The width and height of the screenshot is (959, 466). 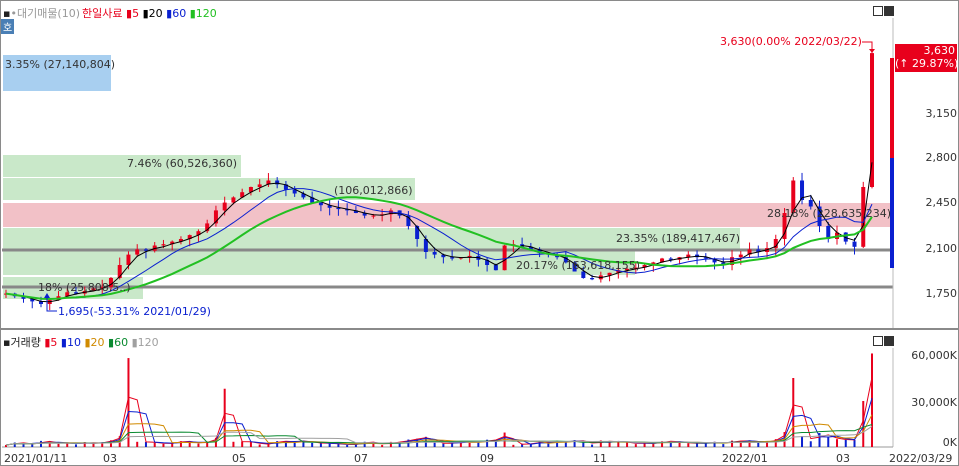 I want to click on current-price-box: 3,630 (↑ 29.87%), so click(x=926, y=58).